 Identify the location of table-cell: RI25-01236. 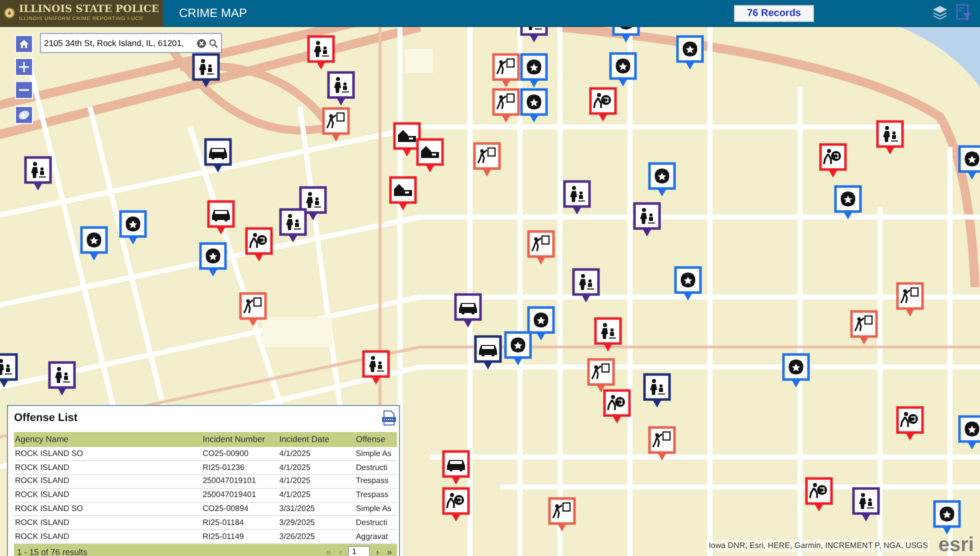
(240, 467).